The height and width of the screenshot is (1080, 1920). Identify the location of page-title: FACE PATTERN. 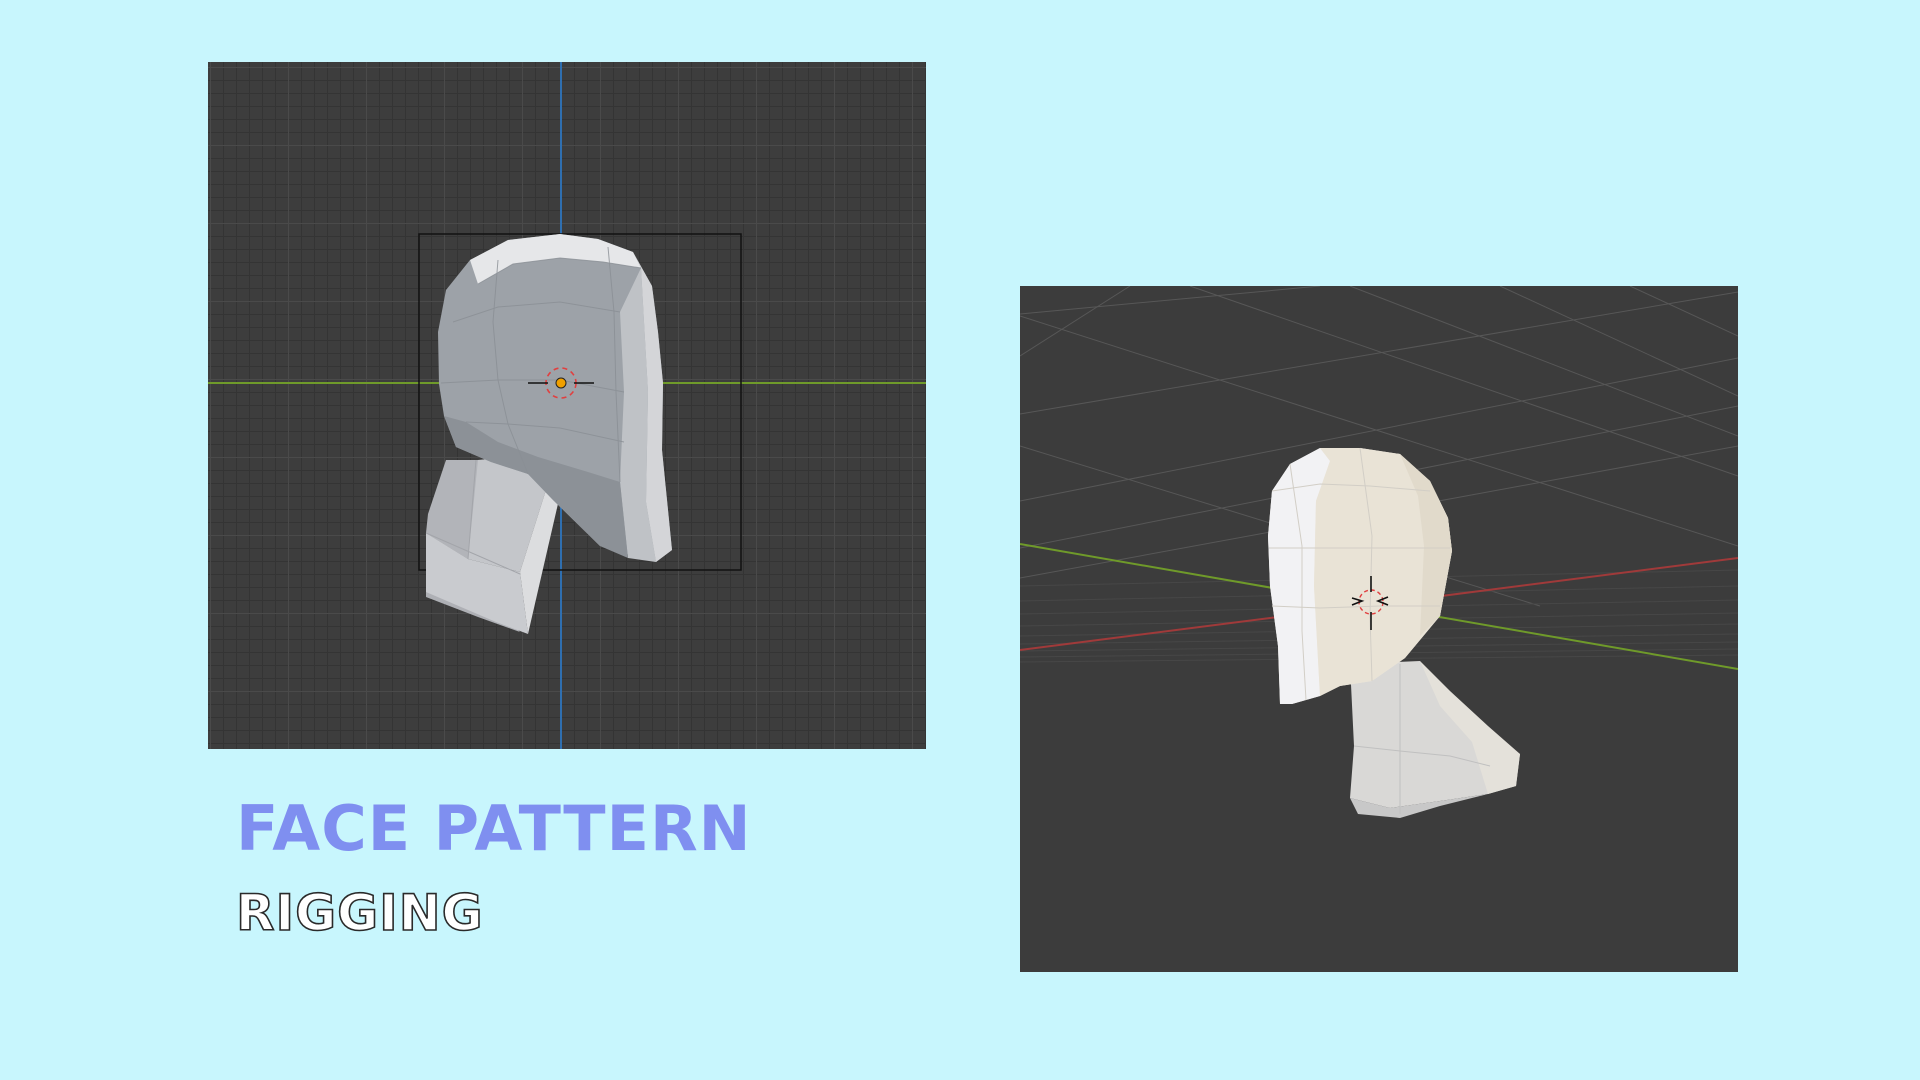
(494, 828).